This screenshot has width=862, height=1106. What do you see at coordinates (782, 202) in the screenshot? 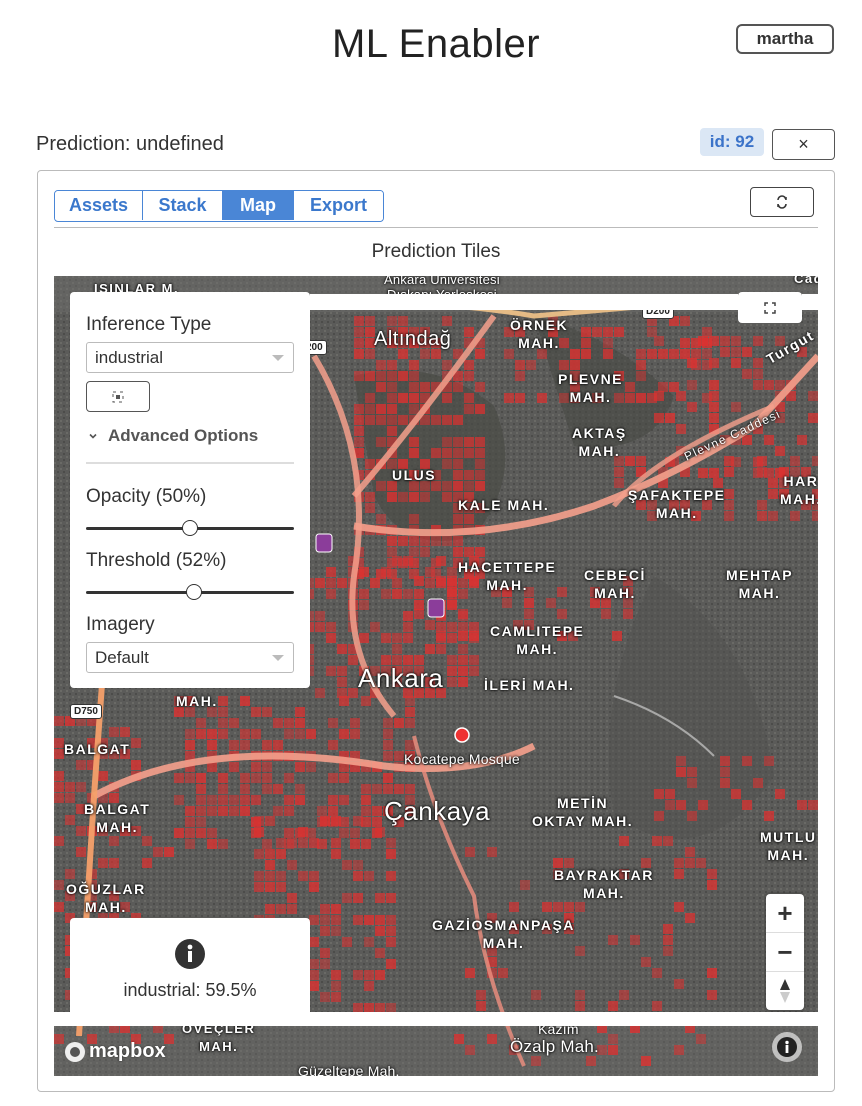
I see `refresh-button` at bounding box center [782, 202].